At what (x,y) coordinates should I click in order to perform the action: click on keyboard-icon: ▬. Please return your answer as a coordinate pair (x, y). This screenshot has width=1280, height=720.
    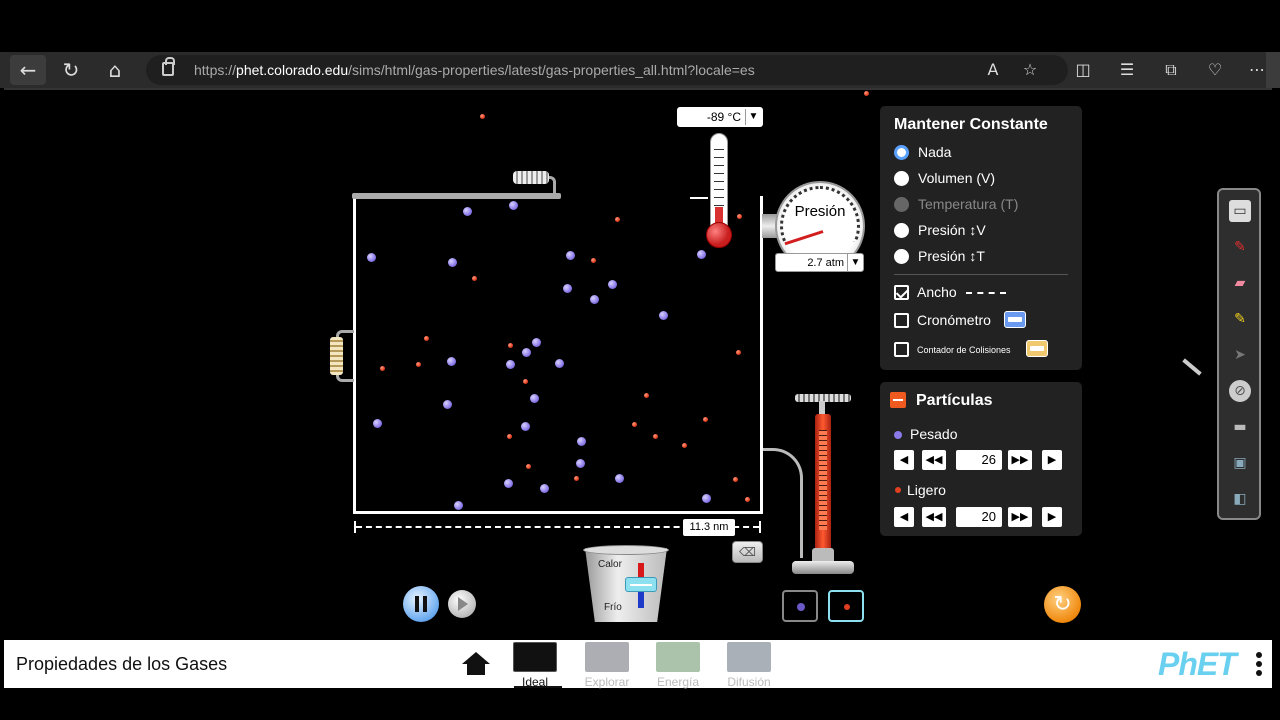
    Looking at the image, I should click on (1240, 427).